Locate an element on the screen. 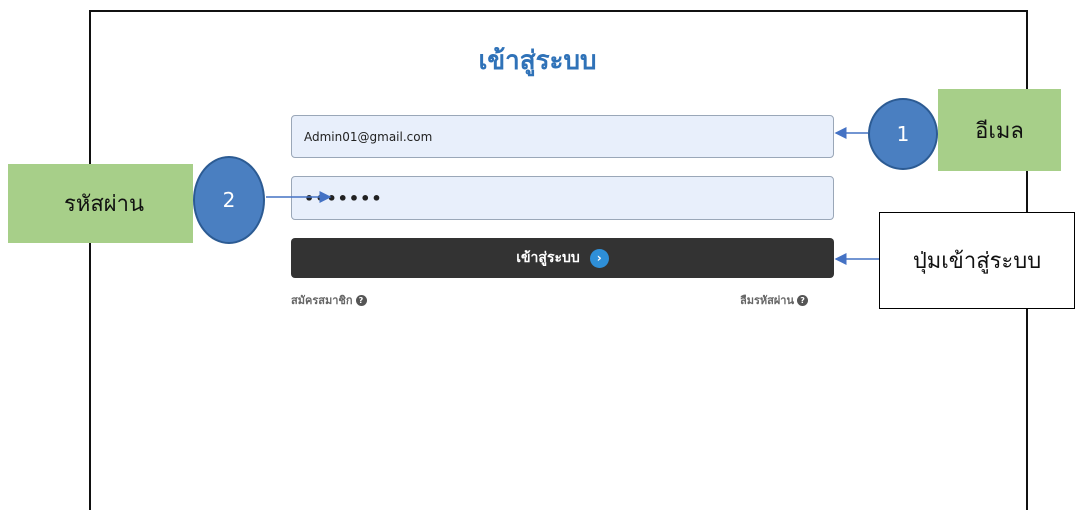 This screenshot has height=510, width=1075. login-button-callout-label: ปุ่มเข้าสู่ระบบ is located at coordinates (977, 261).